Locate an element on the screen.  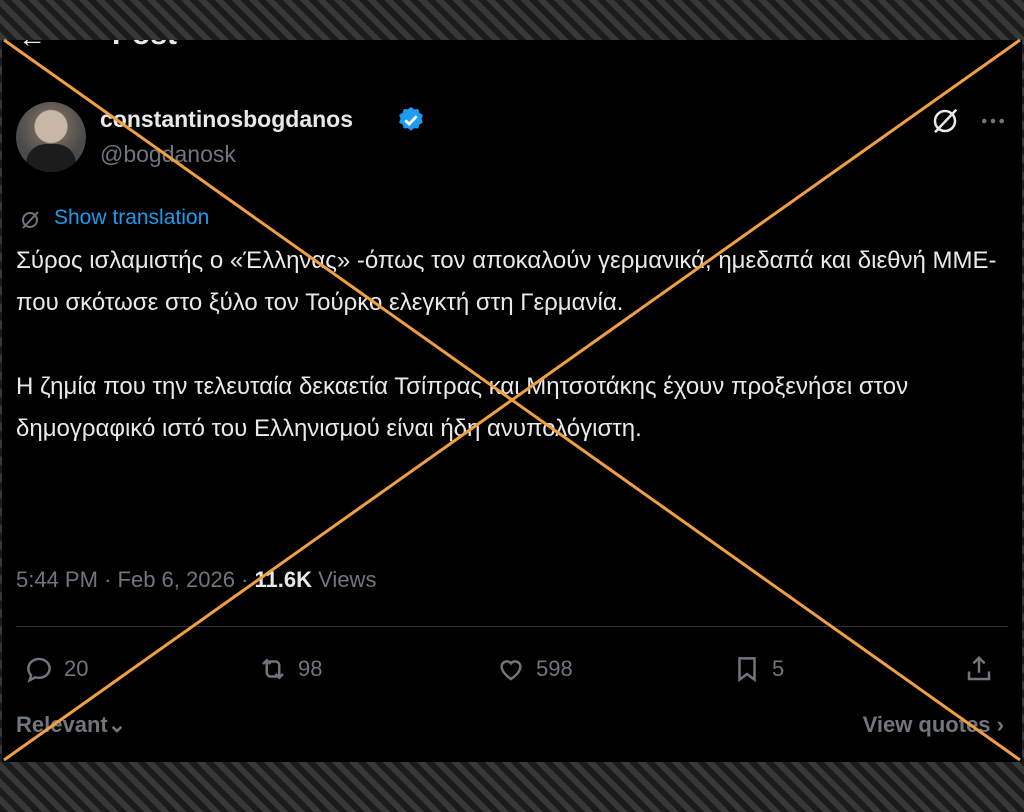
verified-badge-icon is located at coordinates (411, 118).